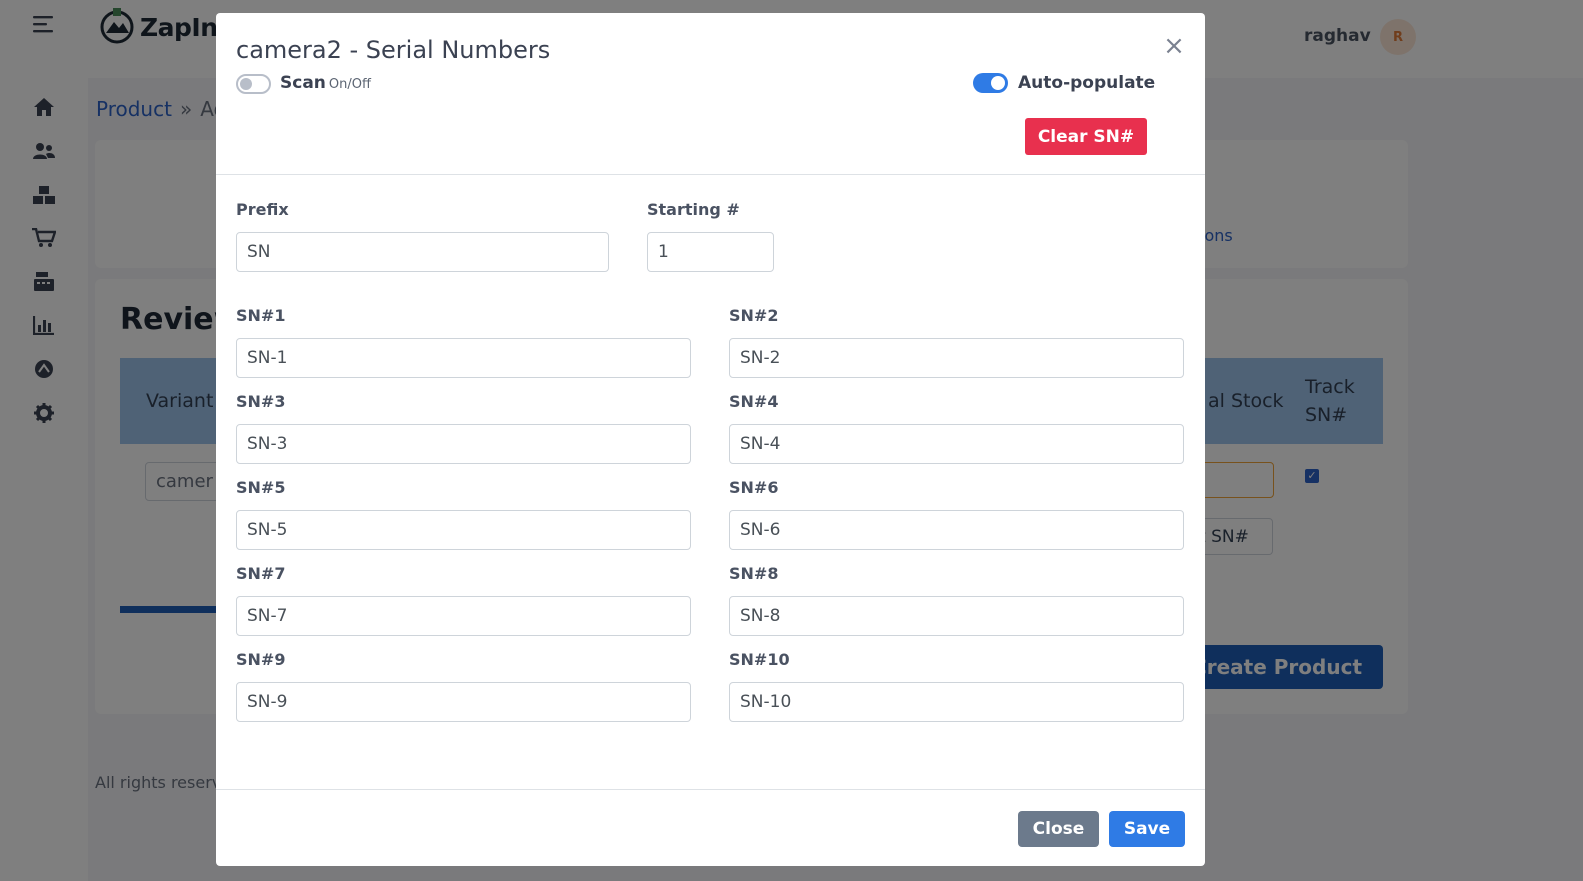  What do you see at coordinates (990, 83) in the screenshot?
I see `auto-populate-toggle` at bounding box center [990, 83].